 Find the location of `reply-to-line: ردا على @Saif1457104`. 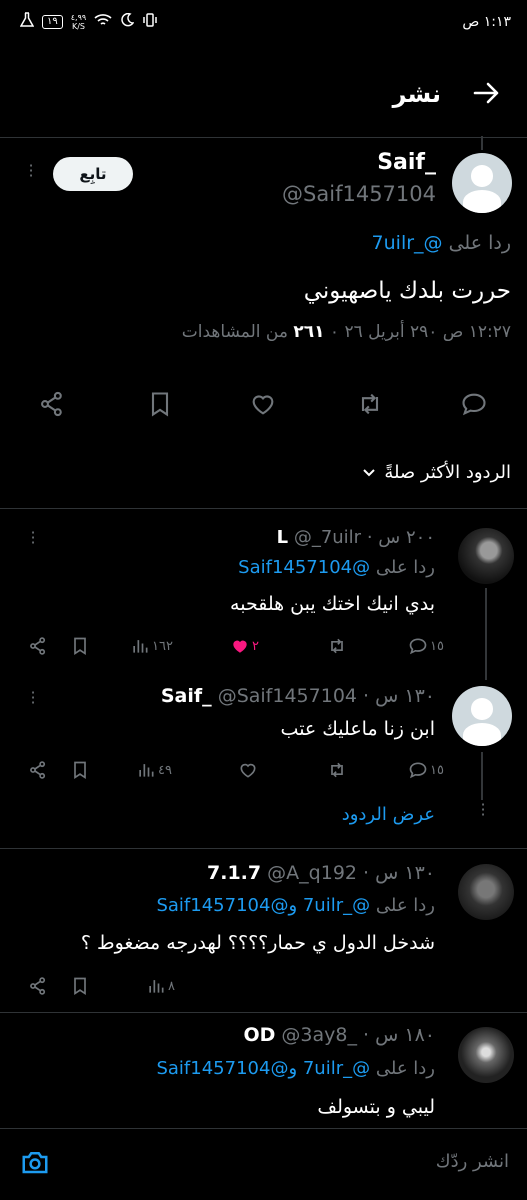

reply-to-line: ردا على @Saif1457104 is located at coordinates (336, 567).